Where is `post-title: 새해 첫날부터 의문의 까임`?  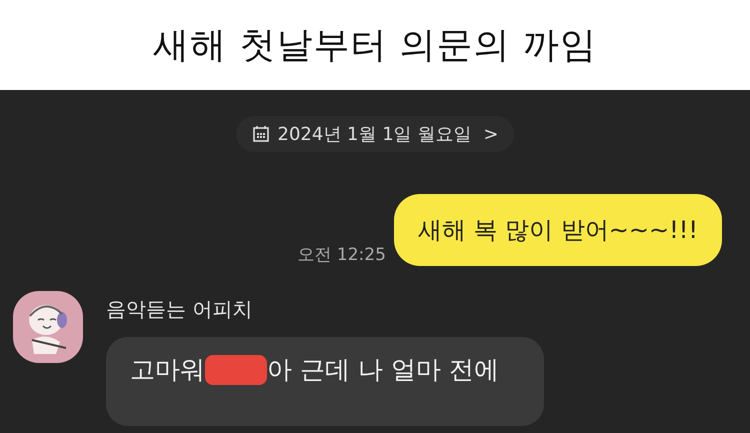
post-title: 새해 첫날부터 의문의 까임 is located at coordinates (375, 46).